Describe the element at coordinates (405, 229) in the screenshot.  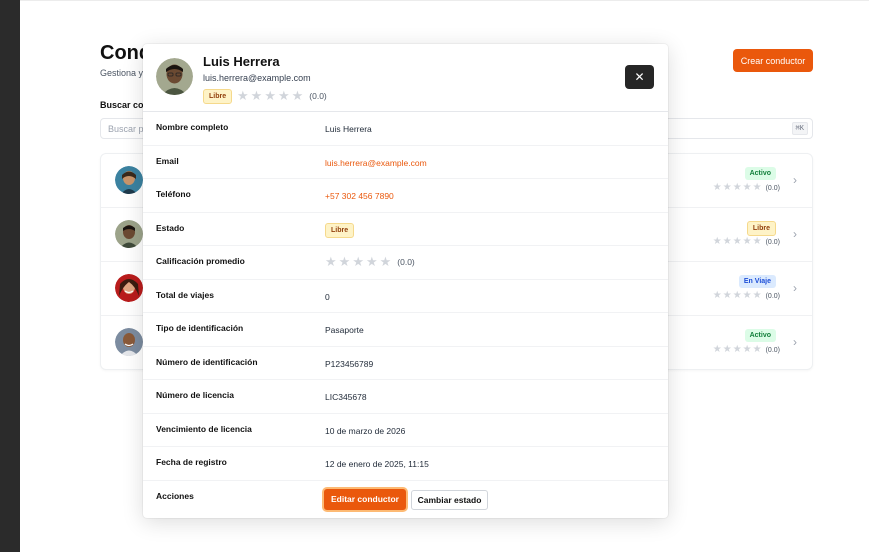
I see `field-row: Estado Libre` at that location.